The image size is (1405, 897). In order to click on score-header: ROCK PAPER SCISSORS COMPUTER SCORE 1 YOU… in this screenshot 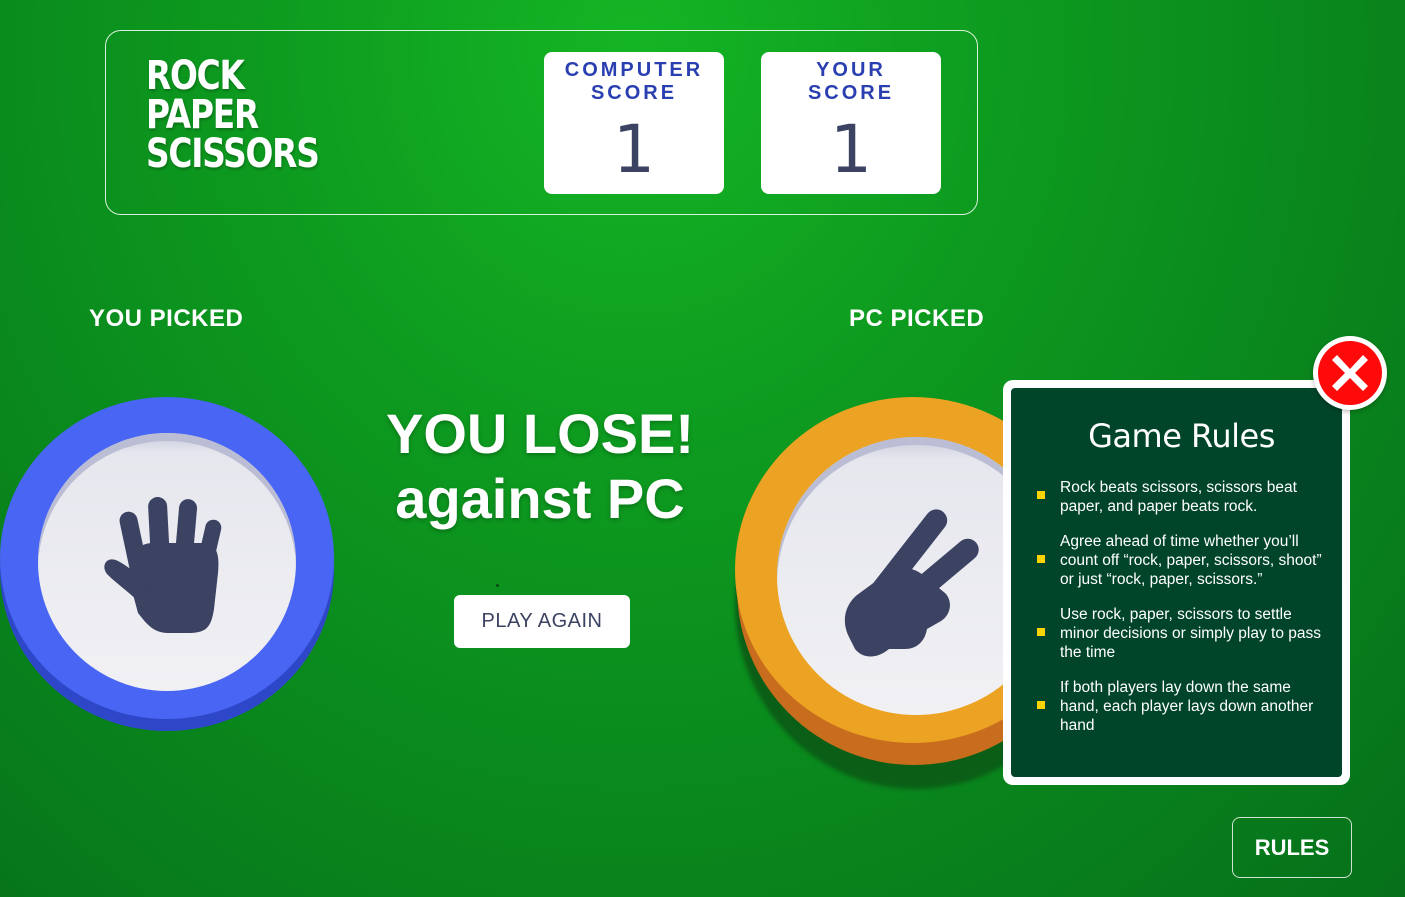, I will do `click(541, 122)`.